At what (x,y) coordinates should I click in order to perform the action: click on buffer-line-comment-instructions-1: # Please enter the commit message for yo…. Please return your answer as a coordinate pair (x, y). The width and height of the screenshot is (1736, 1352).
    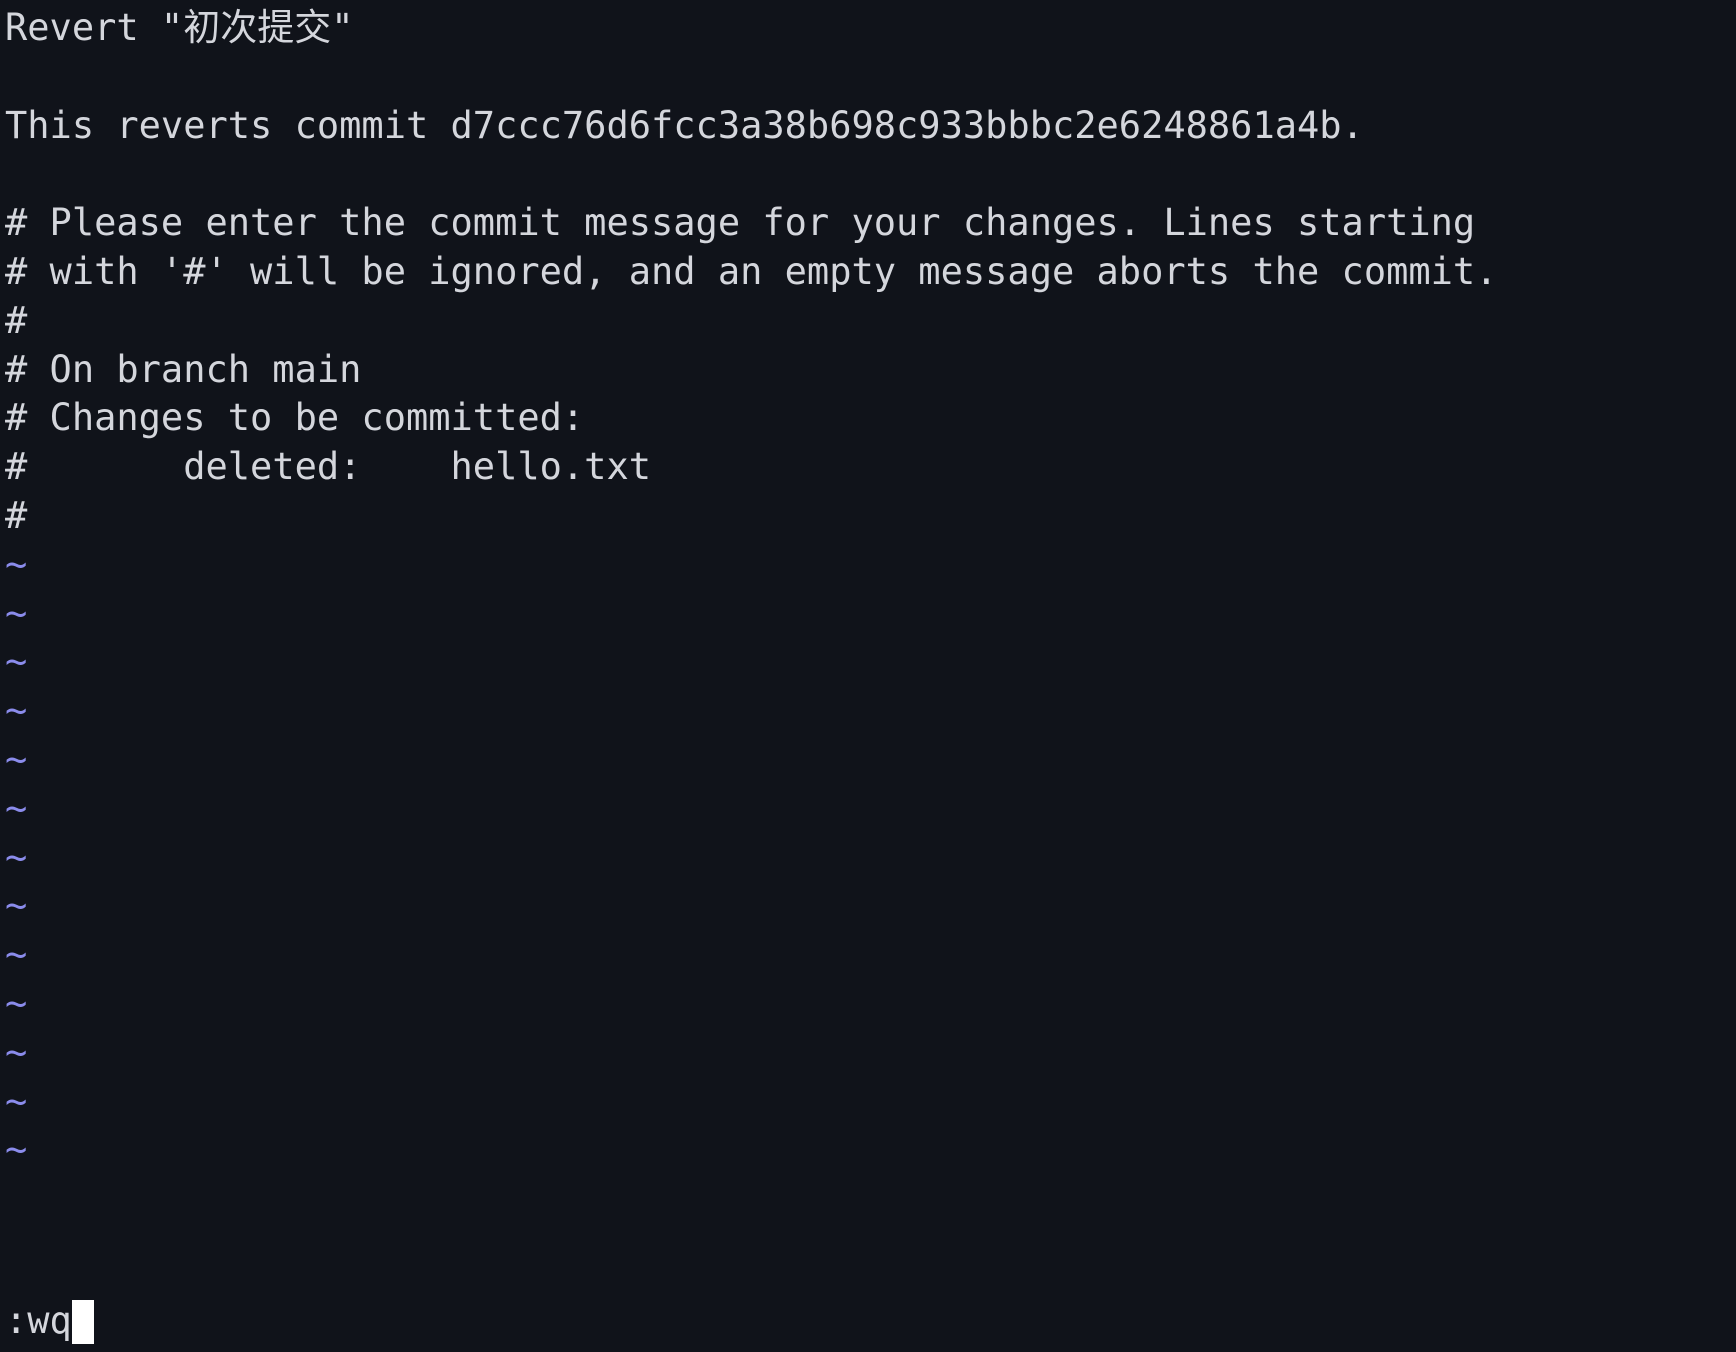
    Looking at the image, I should click on (740, 223).